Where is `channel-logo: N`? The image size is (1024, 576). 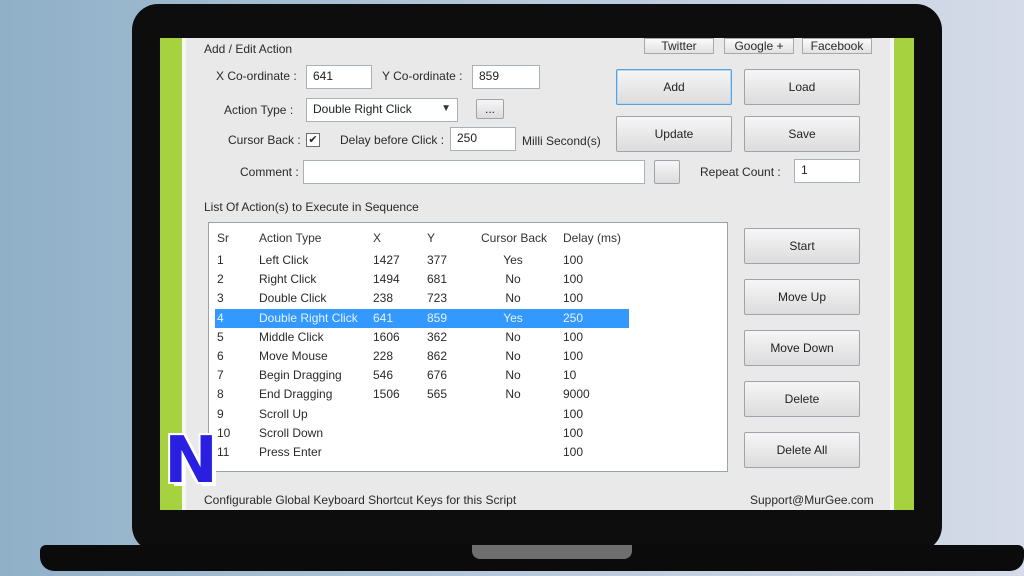 channel-logo: N is located at coordinates (191, 461).